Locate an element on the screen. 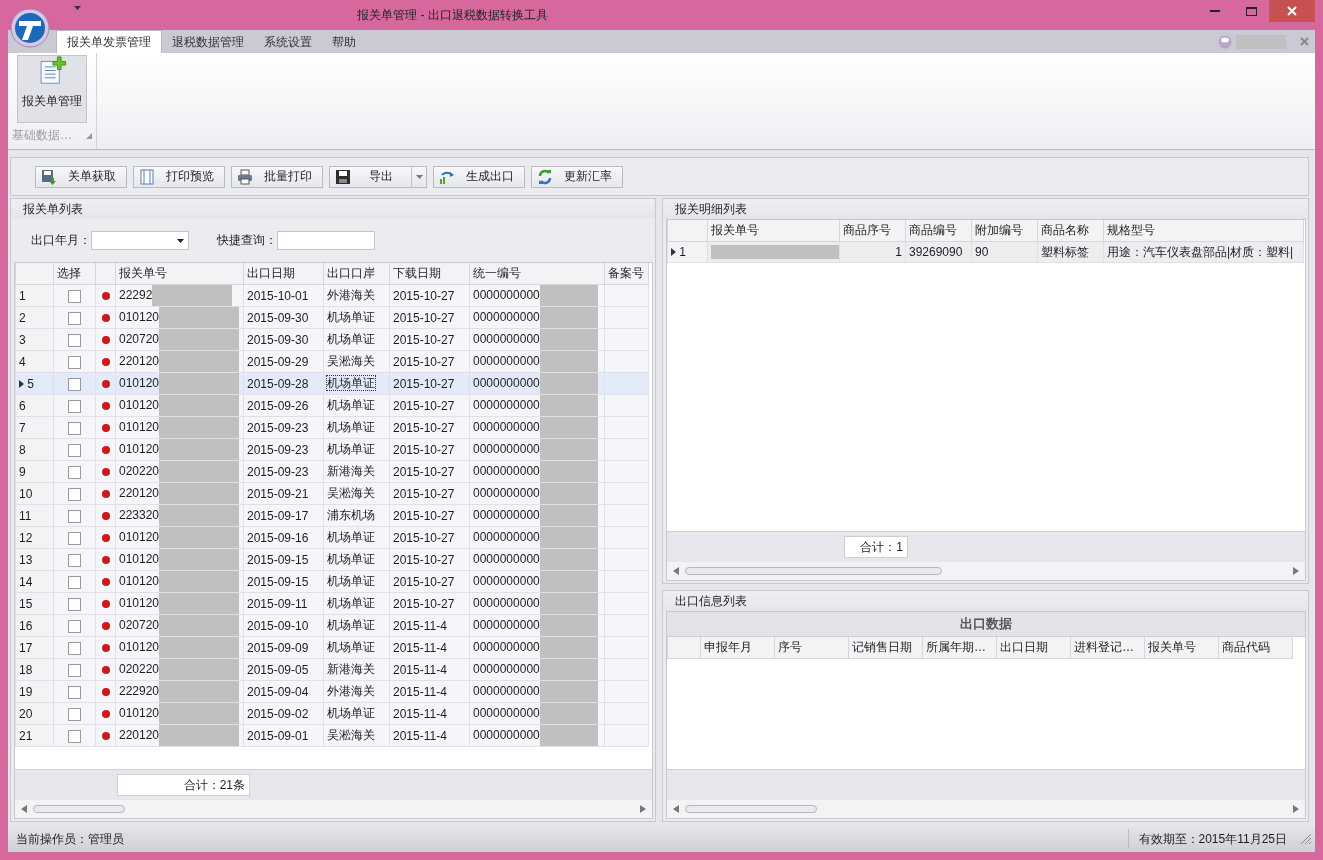 The width and height of the screenshot is (1323, 860). column-header: 规格型号 is located at coordinates (1131, 230).